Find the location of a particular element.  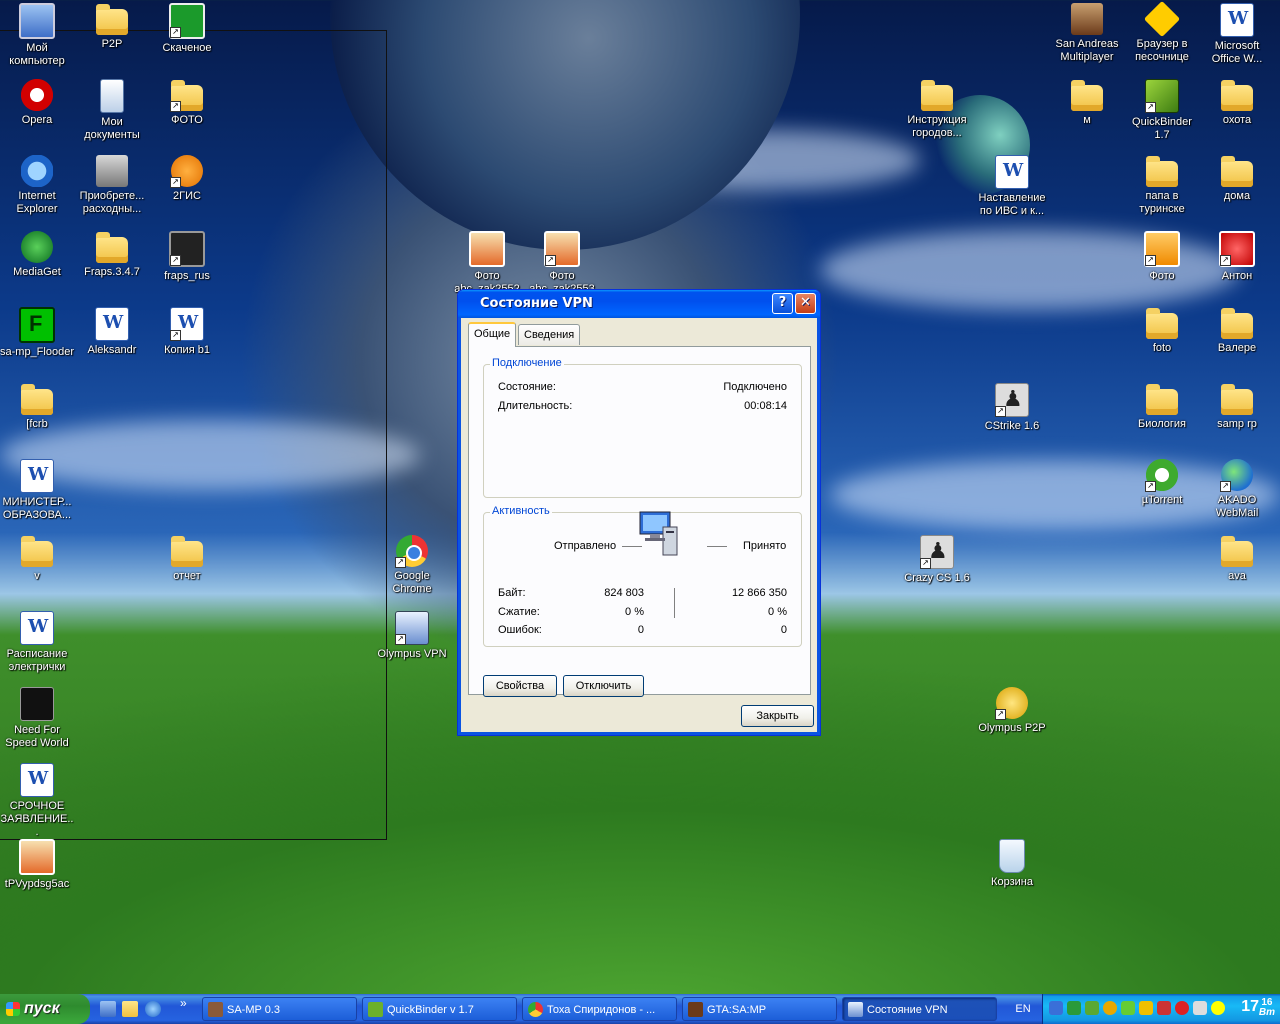

start-button: пуск is located at coordinates (45, 1009).